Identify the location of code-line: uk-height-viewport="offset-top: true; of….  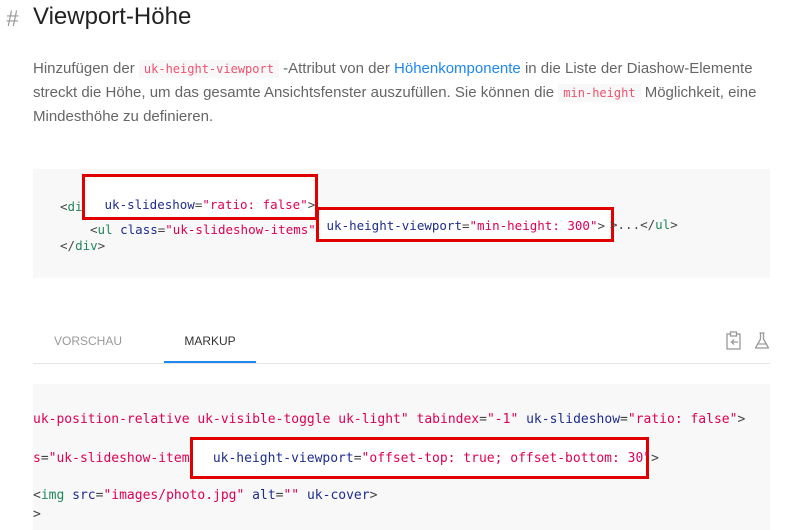
(432, 458).